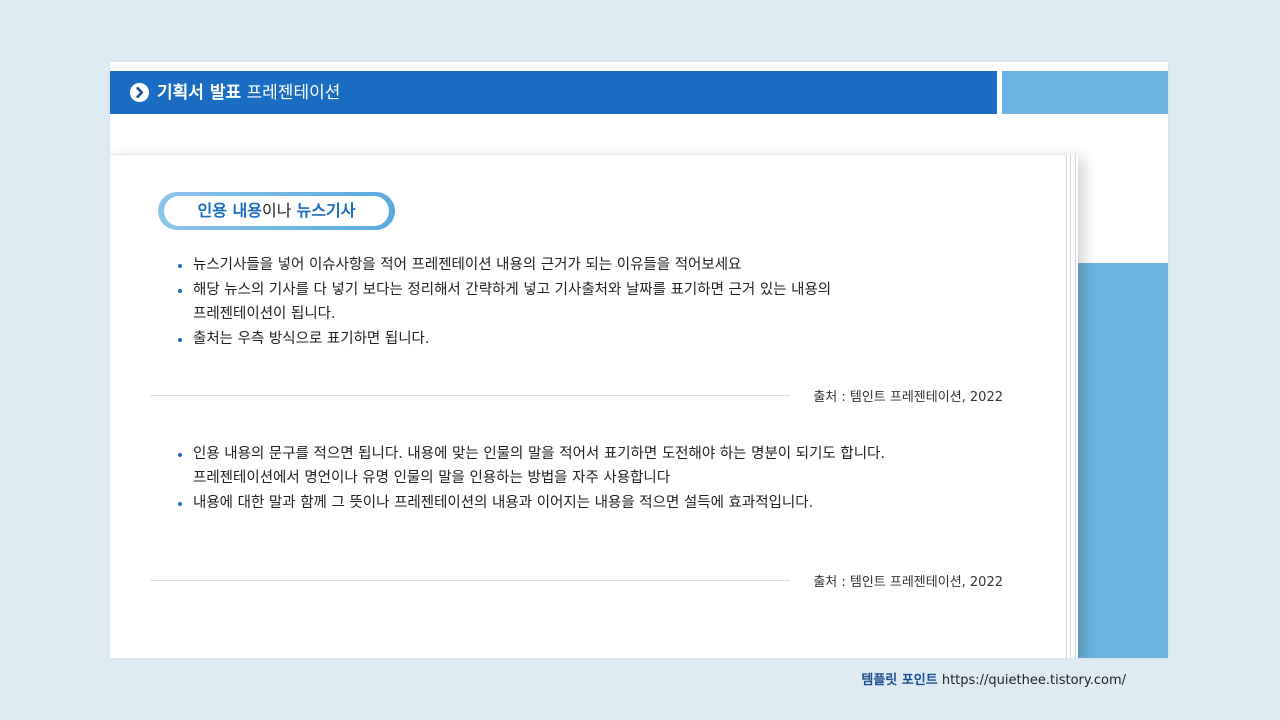  I want to click on section-pill: 인용 내용이나 뉴스기사, so click(276, 211).